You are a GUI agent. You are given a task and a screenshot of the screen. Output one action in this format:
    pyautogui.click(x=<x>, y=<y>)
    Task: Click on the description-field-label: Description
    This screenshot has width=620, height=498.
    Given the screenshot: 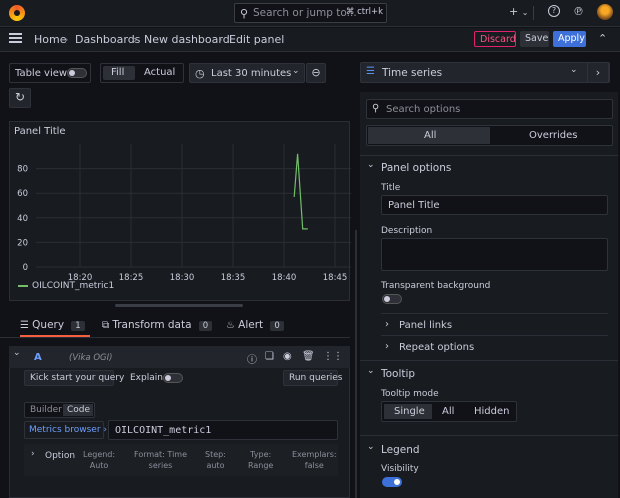 What is the action you would take?
    pyautogui.click(x=407, y=231)
    